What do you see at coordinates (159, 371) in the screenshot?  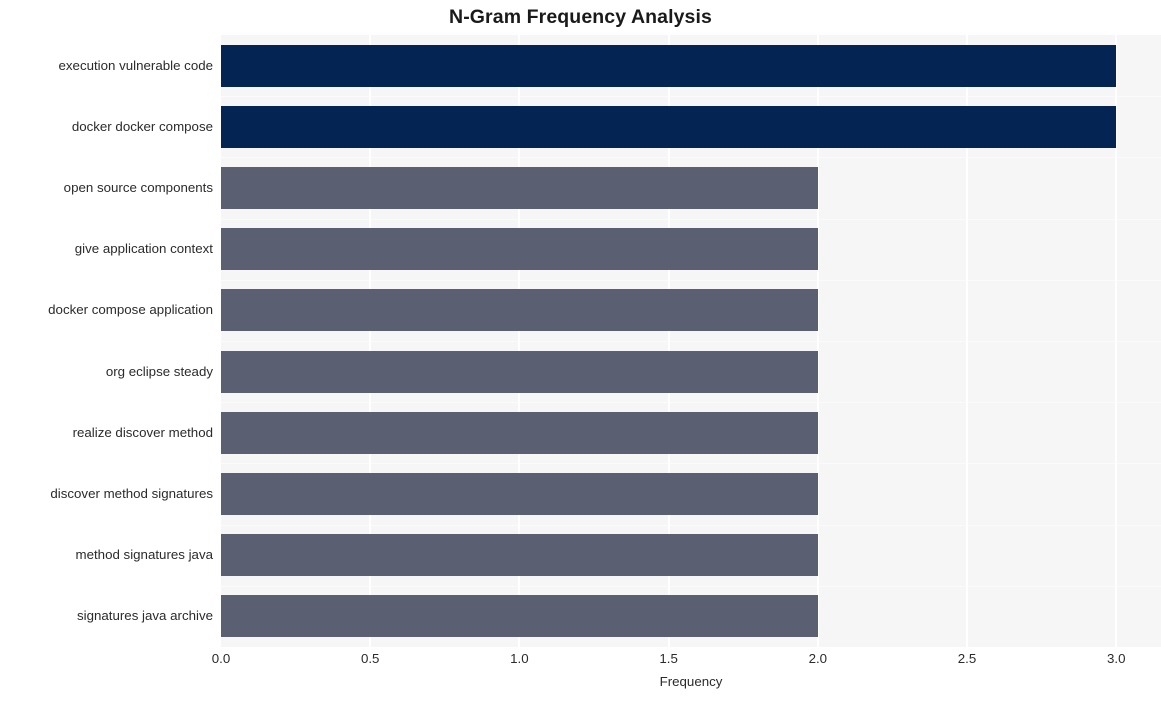 I see `y-axis-tick-label: org eclipse steady` at bounding box center [159, 371].